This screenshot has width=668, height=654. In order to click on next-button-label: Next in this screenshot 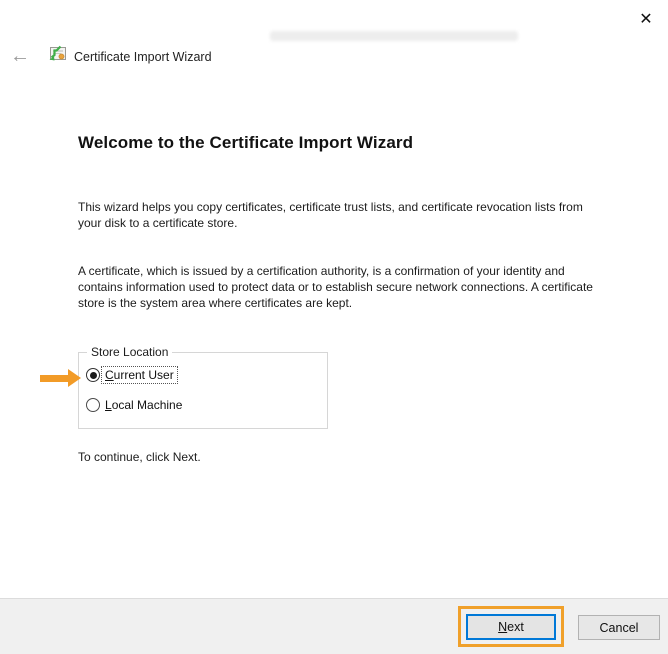, I will do `click(511, 627)`.